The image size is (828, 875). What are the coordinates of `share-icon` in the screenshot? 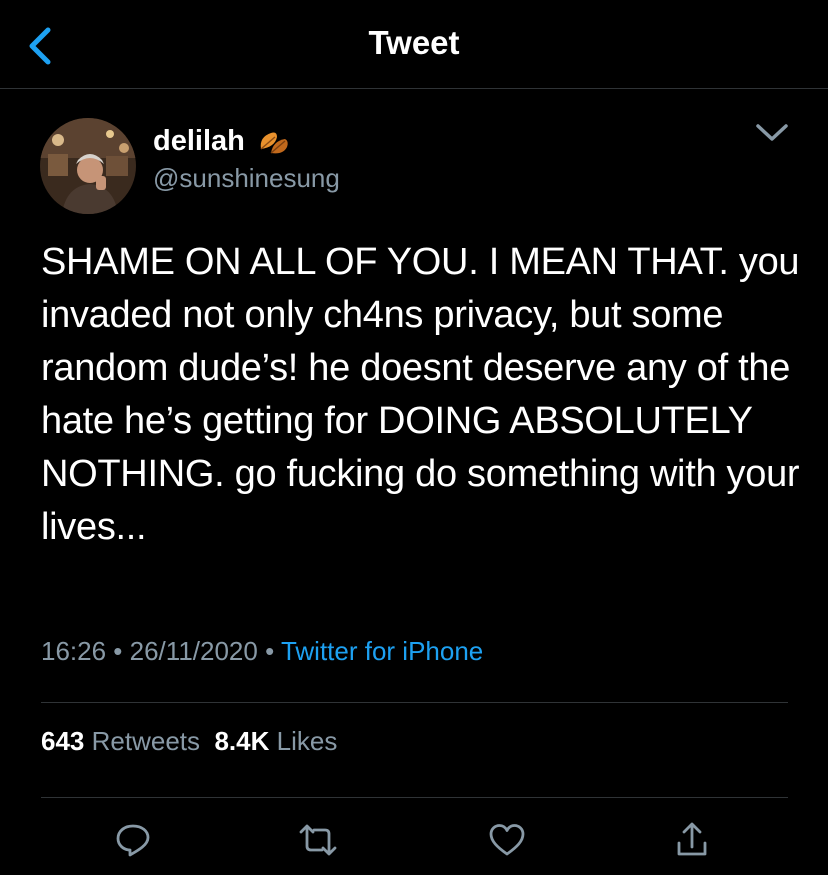 It's located at (692, 839).